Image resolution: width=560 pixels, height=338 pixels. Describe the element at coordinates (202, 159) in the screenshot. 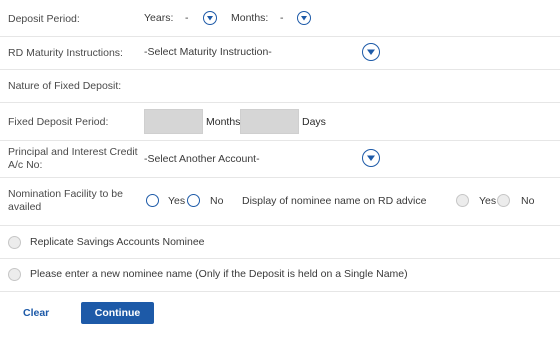

I see `credit-account-select: -Select Another Account-` at that location.